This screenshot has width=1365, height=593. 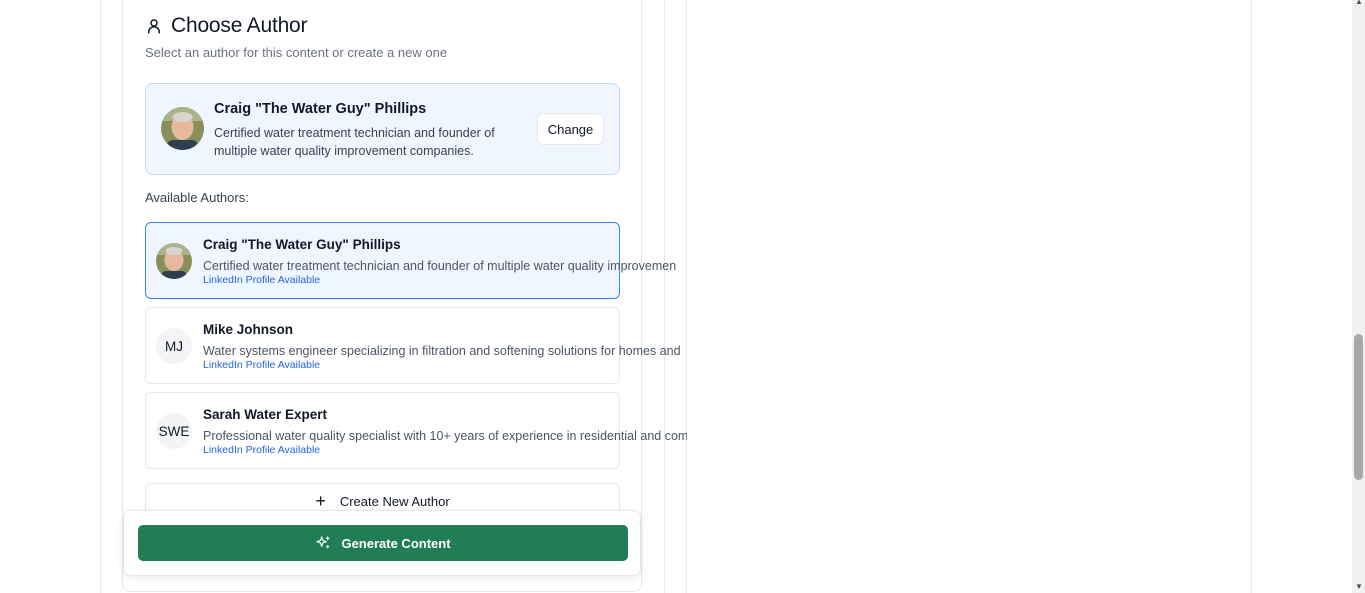 I want to click on section-heading: Choose Author, so click(x=226, y=26).